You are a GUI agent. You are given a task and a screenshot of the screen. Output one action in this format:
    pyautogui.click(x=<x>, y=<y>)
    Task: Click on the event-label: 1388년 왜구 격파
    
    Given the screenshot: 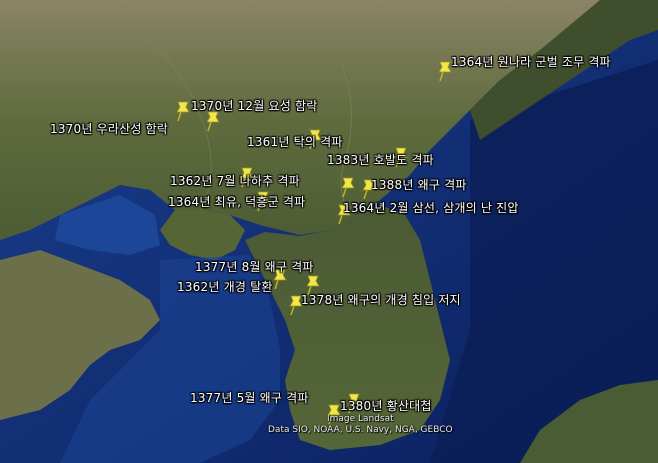 What is the action you would take?
    pyautogui.click(x=419, y=184)
    